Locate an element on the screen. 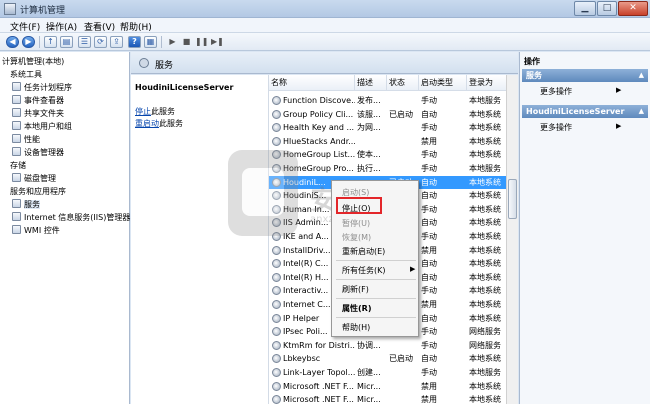 The image size is (650, 404). column-header-description: 描述 is located at coordinates (371, 83).